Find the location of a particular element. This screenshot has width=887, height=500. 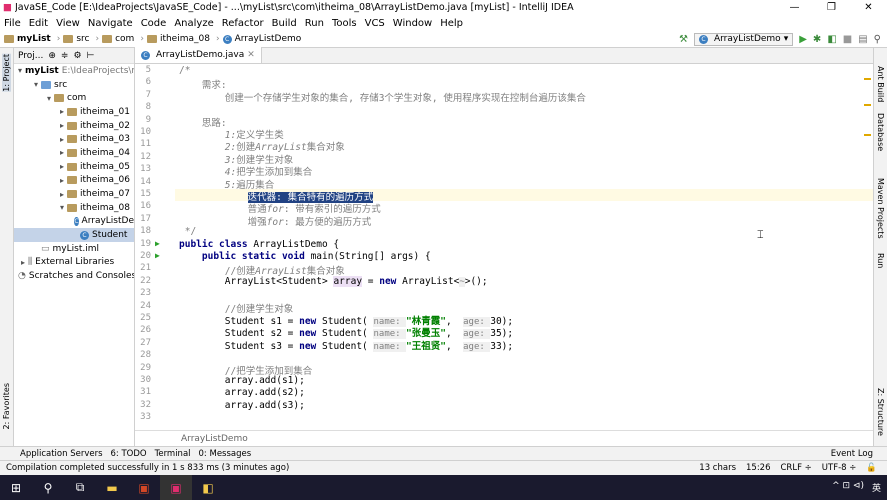

tree-item: ▸ itheima_06 is located at coordinates (74, 181).